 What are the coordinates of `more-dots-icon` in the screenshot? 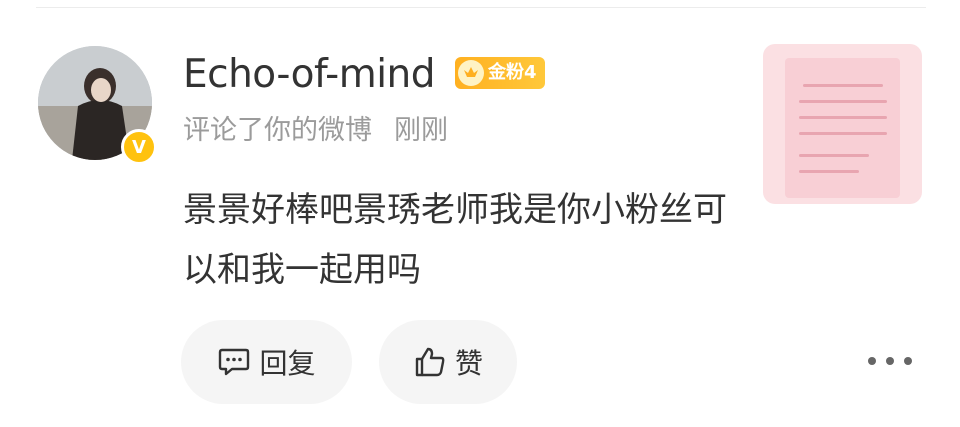 It's located at (890, 361).